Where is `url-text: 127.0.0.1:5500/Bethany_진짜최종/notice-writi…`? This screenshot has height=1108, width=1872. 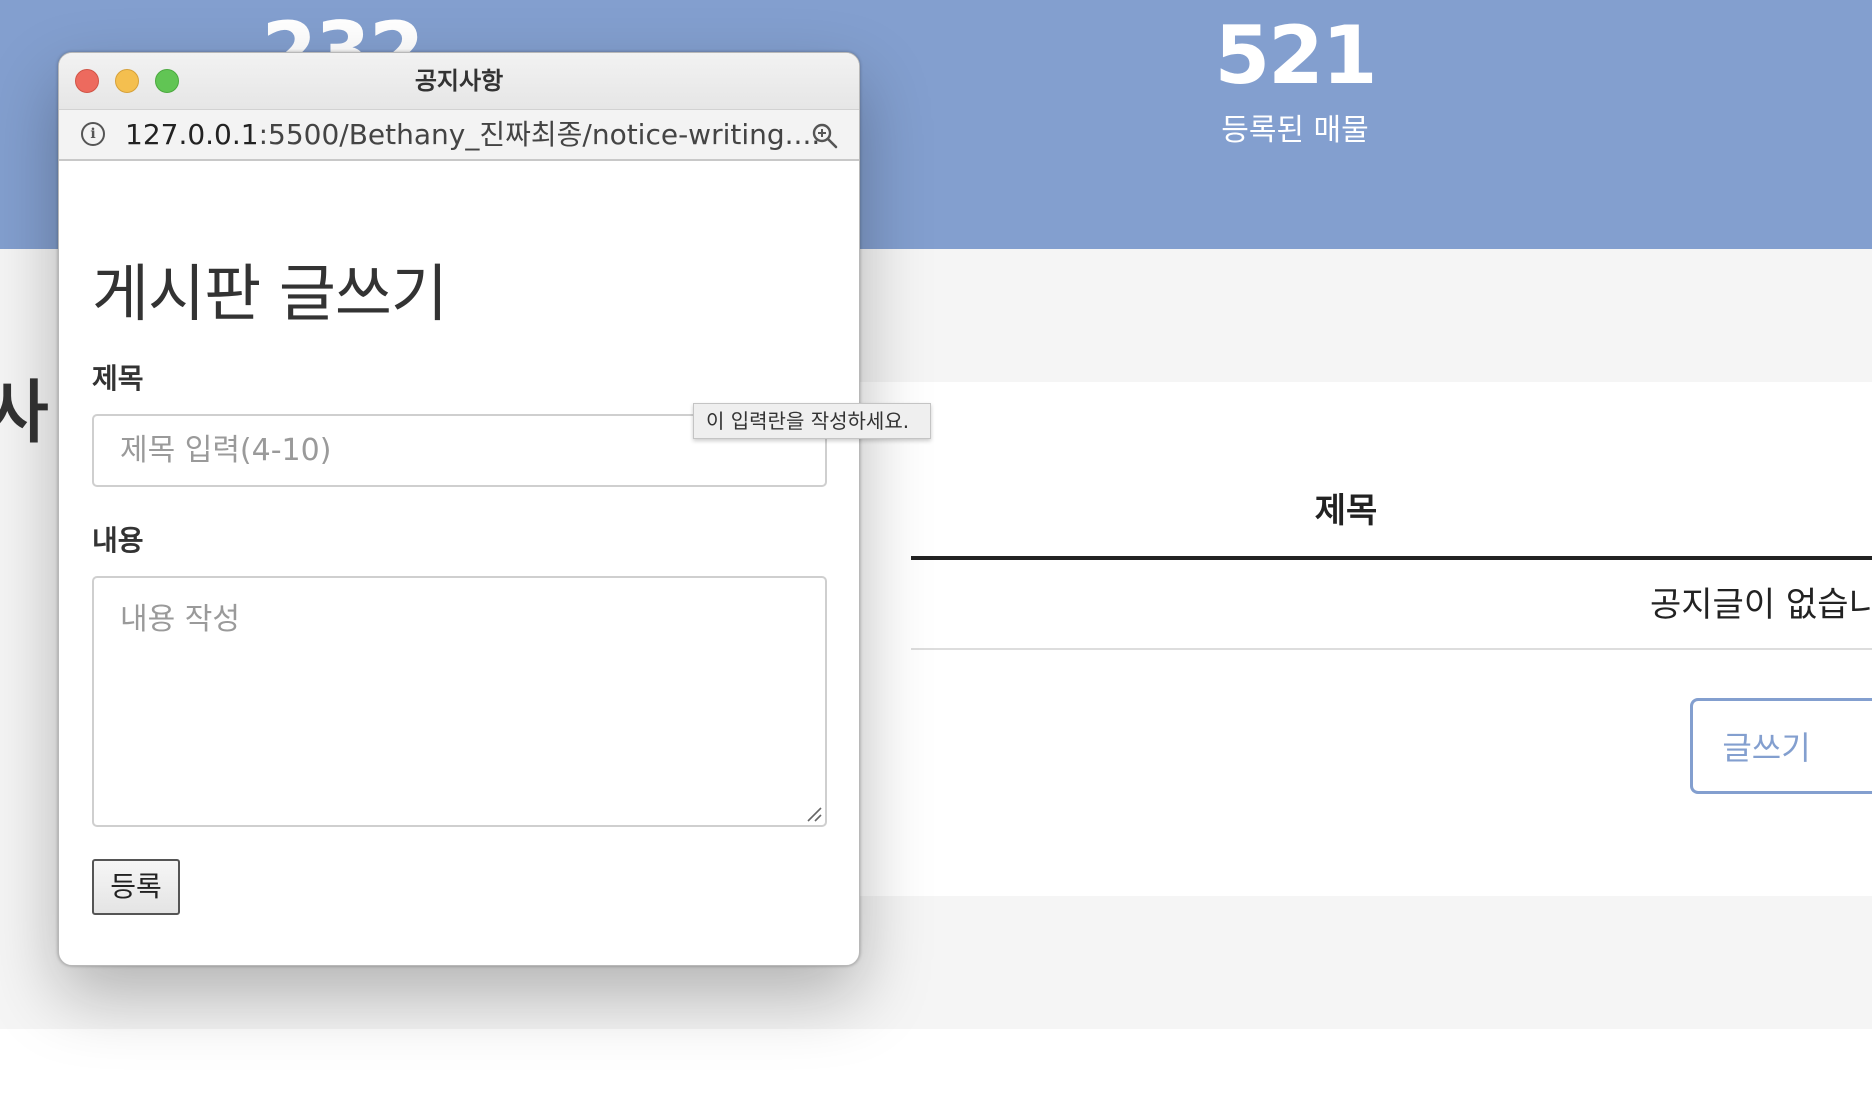 url-text: 127.0.0.1:5500/Bethany_진짜최종/notice-writi… is located at coordinates (472, 135).